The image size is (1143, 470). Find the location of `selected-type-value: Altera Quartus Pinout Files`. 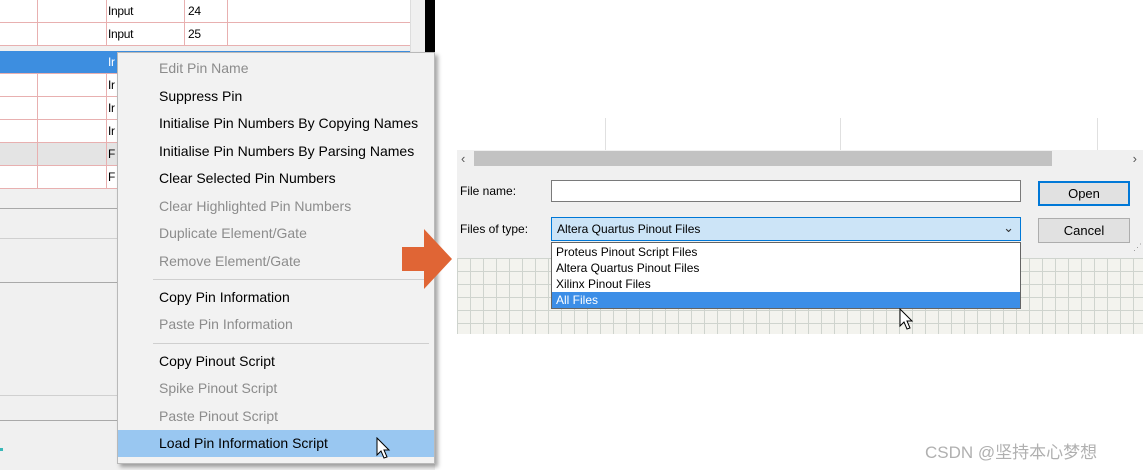

selected-type-value: Altera Quartus Pinout Files is located at coordinates (629, 229).